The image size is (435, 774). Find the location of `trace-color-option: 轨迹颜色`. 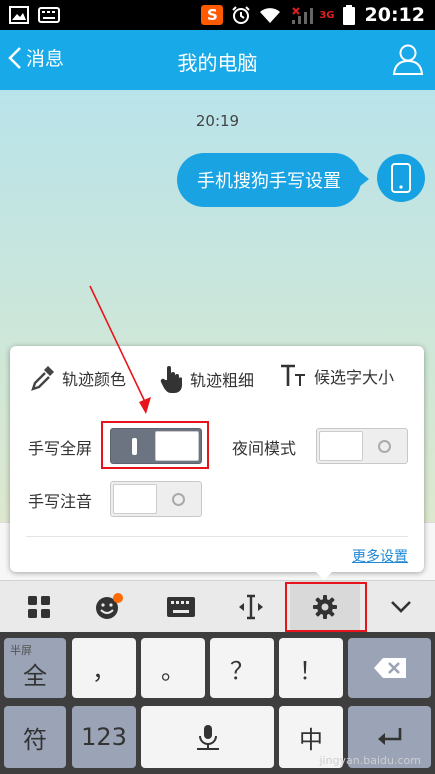

trace-color-option: 轨迹颜色 is located at coordinates (78, 378).